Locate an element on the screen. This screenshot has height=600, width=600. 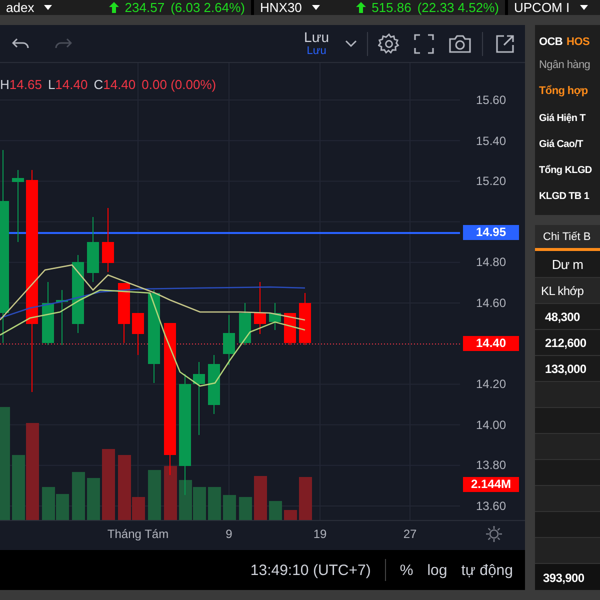
table-cell: 212,600 is located at coordinates (567, 343).